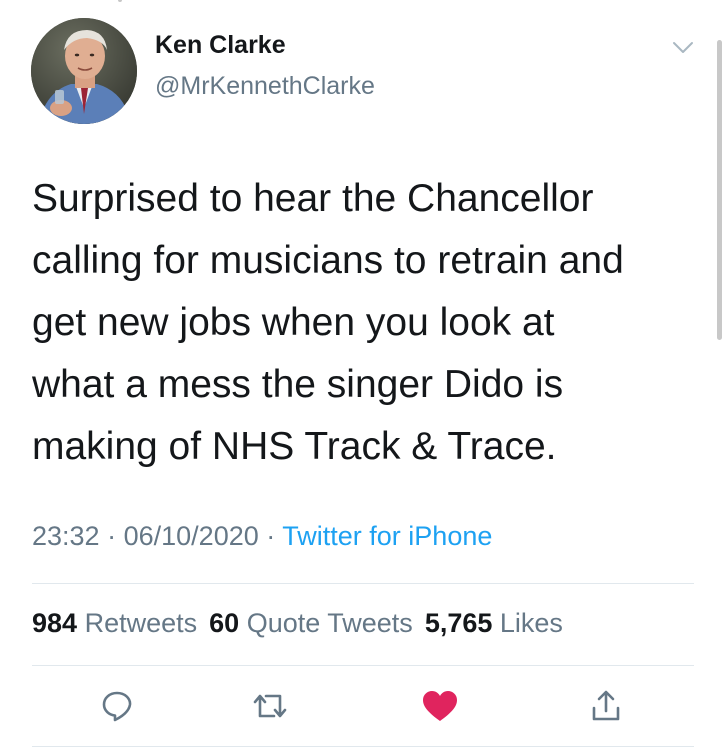 This screenshot has height=750, width=724. I want to click on author-handle: @MrKennethClarke, so click(265, 86).